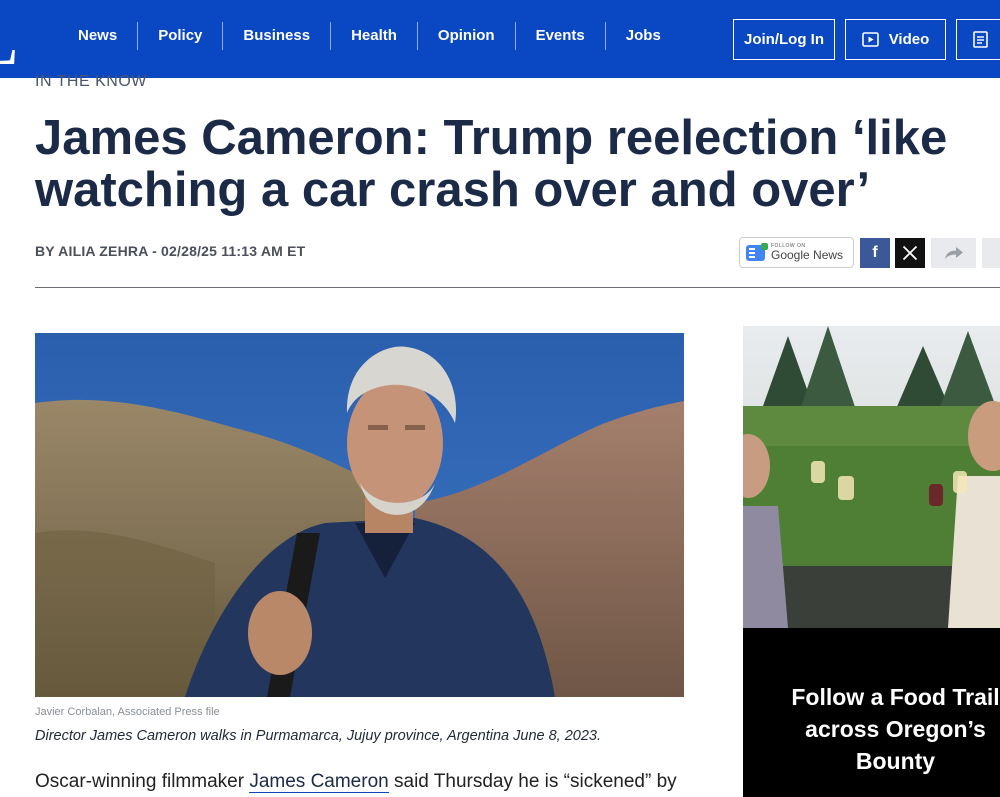 The image size is (1000, 797). I want to click on document-icon, so click(980, 39).